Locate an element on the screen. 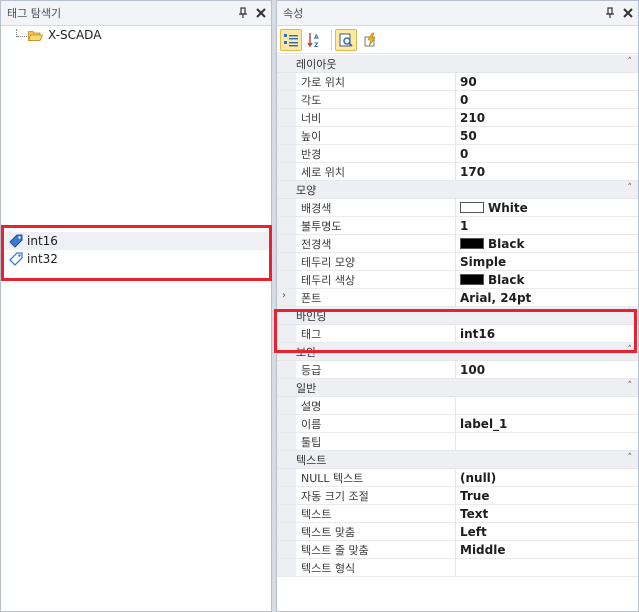 This screenshot has width=639, height=612. property-value: label_1 is located at coordinates (547, 423).